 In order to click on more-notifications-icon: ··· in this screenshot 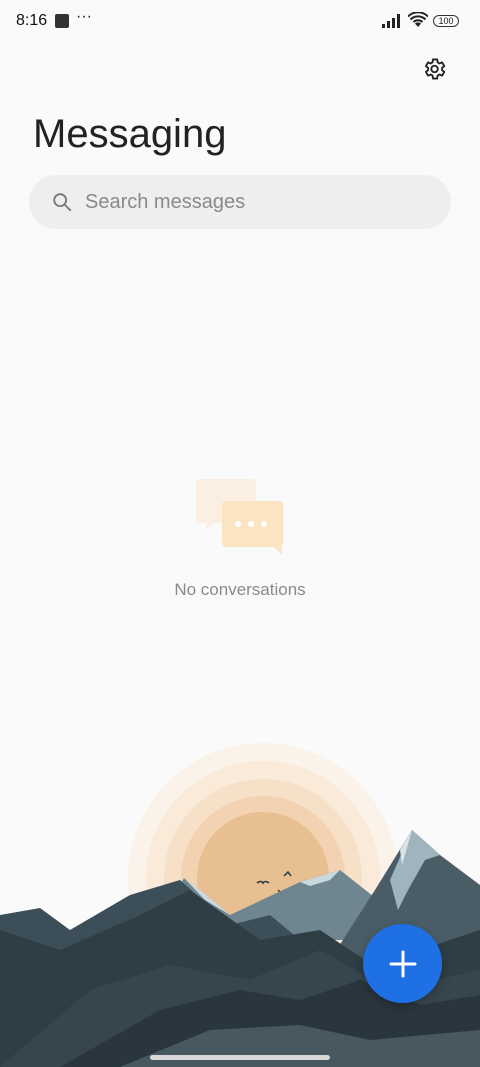, I will do `click(84, 16)`.